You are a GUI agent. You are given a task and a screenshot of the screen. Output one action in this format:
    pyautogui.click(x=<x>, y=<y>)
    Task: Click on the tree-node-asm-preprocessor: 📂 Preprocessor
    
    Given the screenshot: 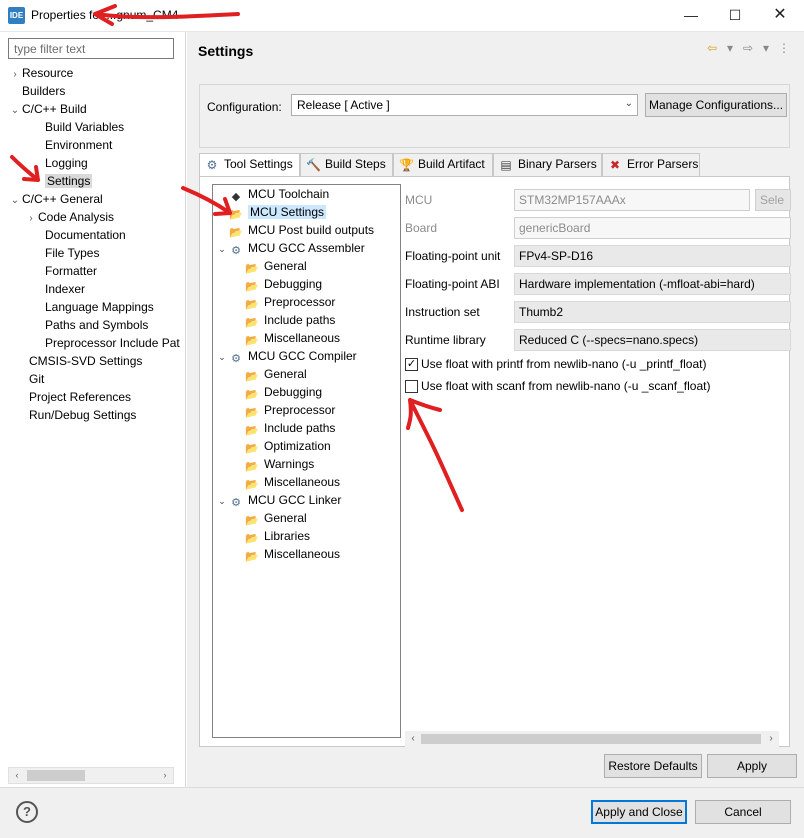 What is the action you would take?
    pyautogui.click(x=283, y=302)
    